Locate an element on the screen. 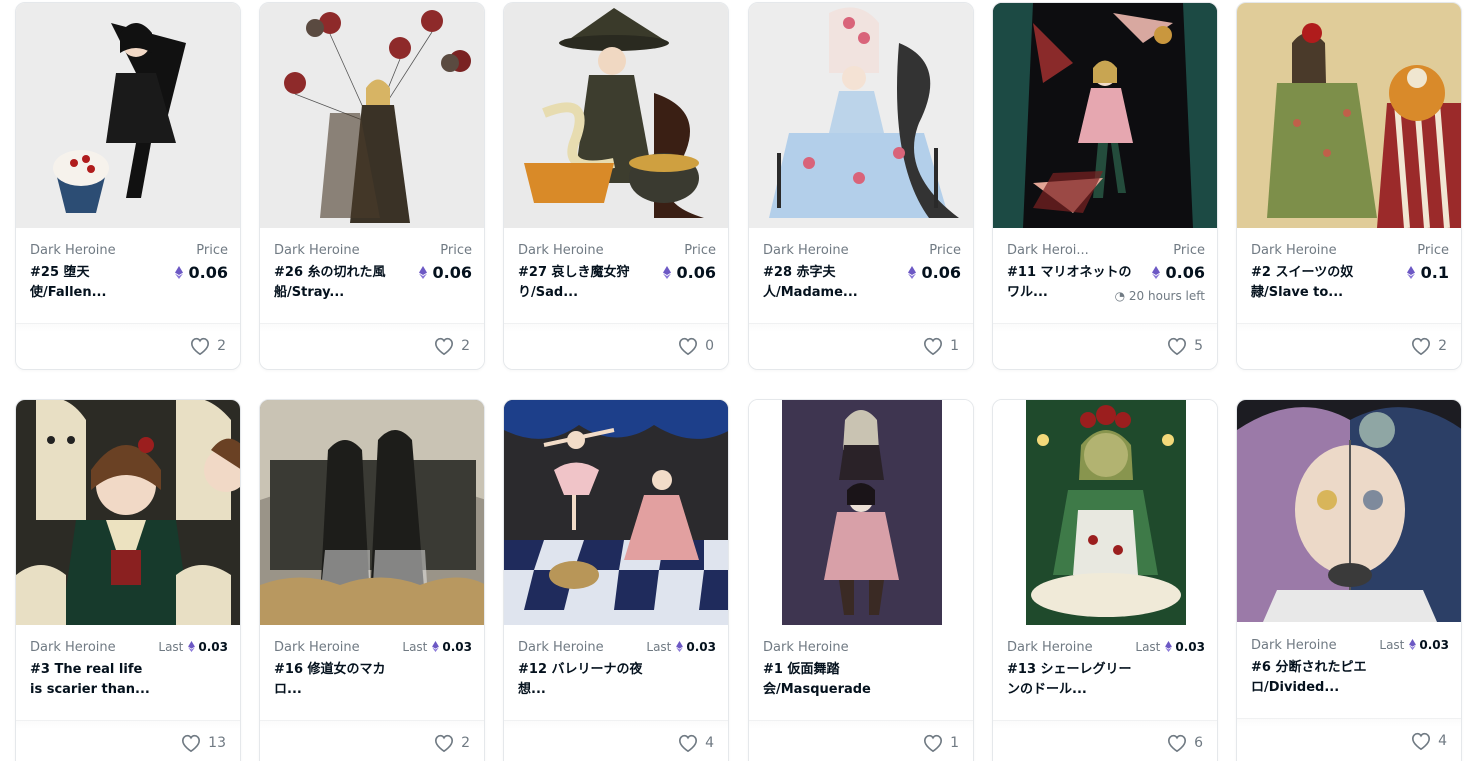  favorite-count: 2 is located at coordinates (1442, 346).